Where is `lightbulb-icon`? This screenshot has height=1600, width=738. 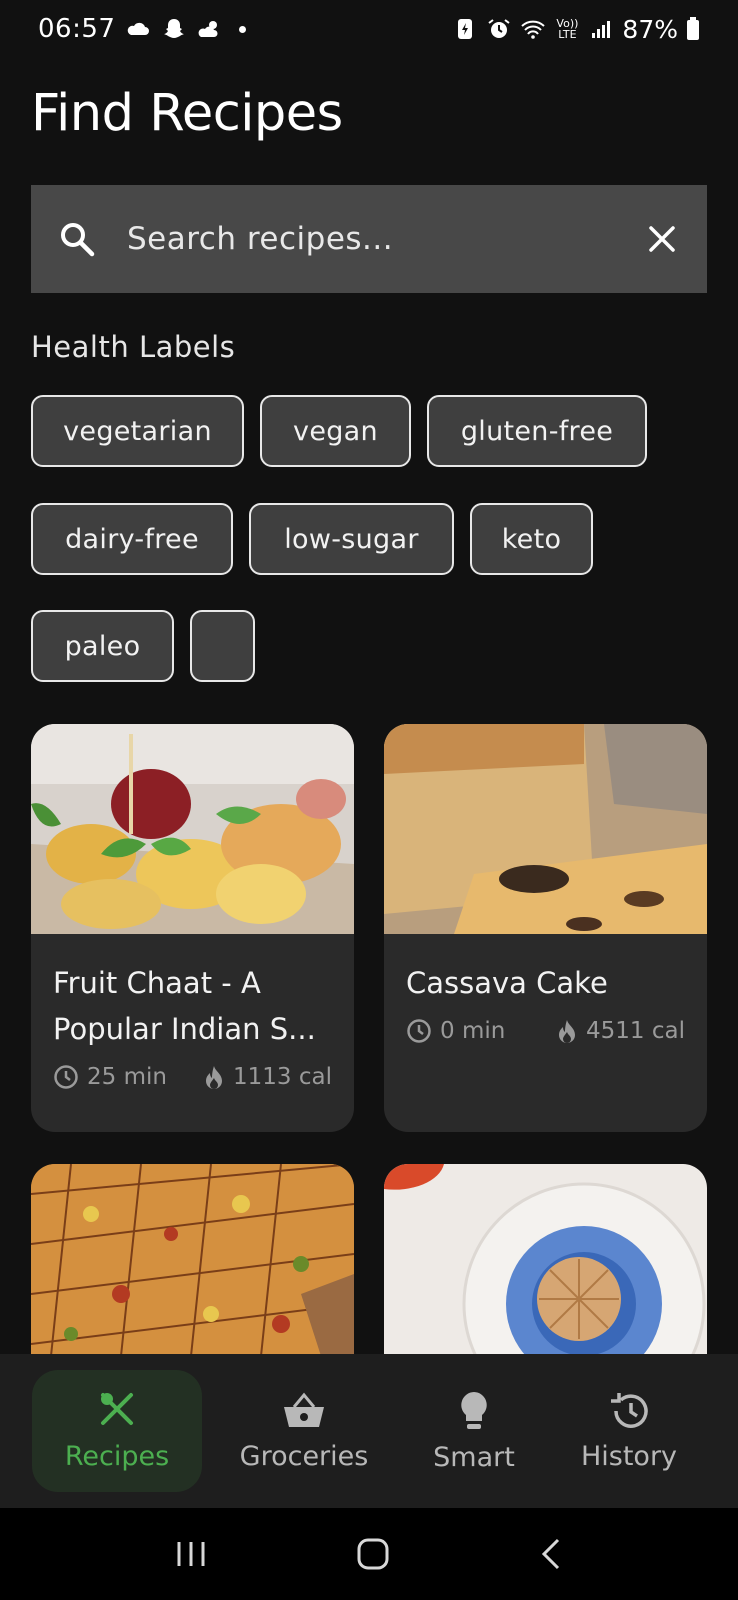 lightbulb-icon is located at coordinates (474, 1410).